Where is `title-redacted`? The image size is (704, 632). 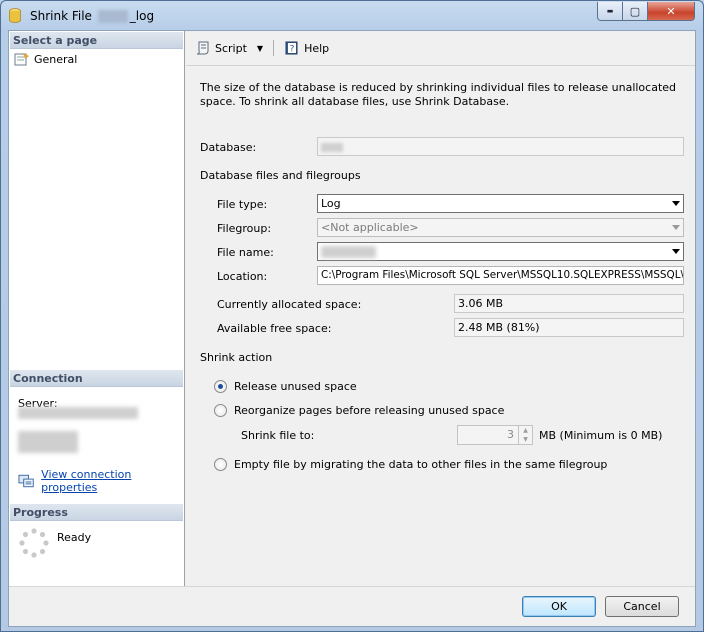
title-redacted is located at coordinates (112, 16).